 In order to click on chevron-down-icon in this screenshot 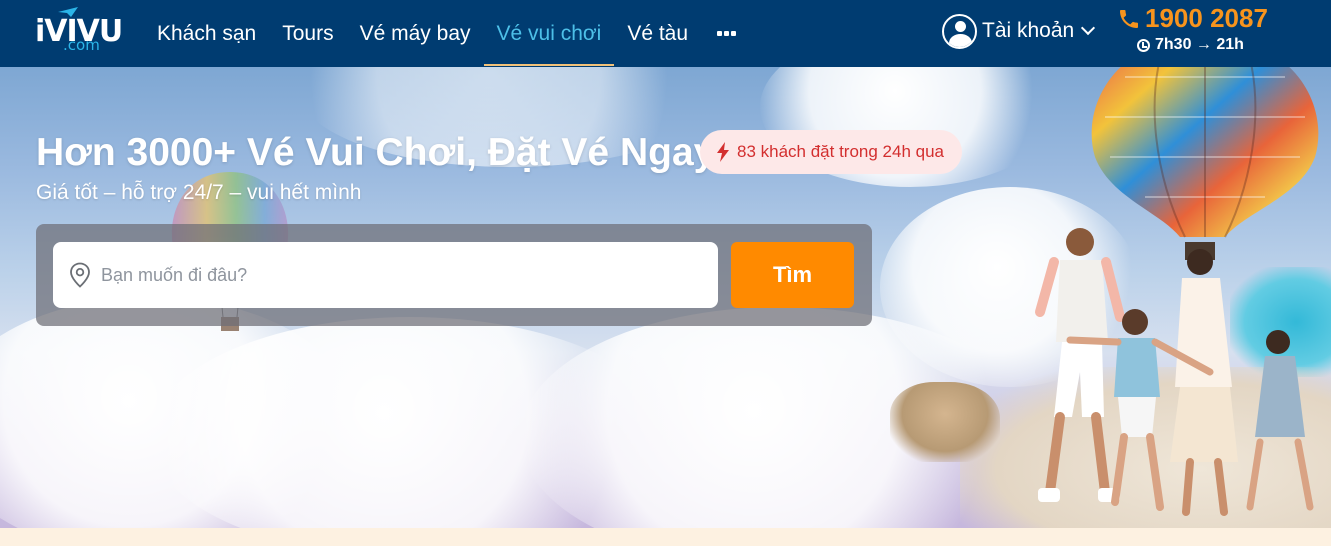, I will do `click(1088, 28)`.